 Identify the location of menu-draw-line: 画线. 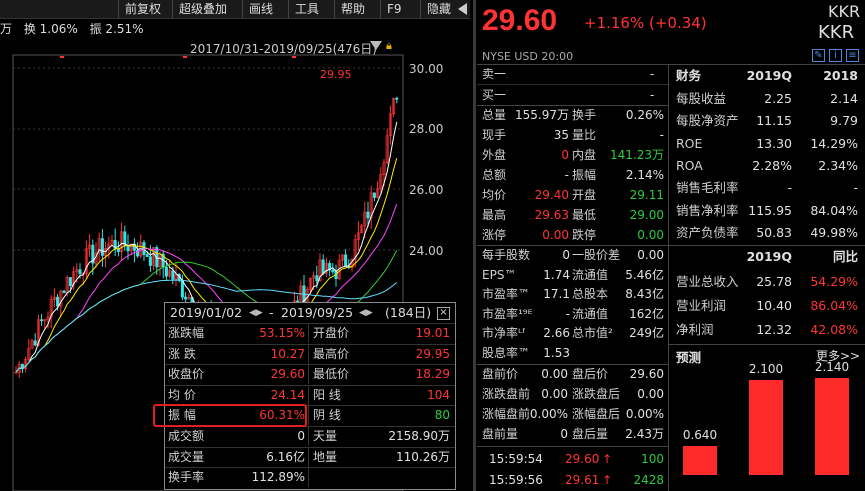
(260, 9).